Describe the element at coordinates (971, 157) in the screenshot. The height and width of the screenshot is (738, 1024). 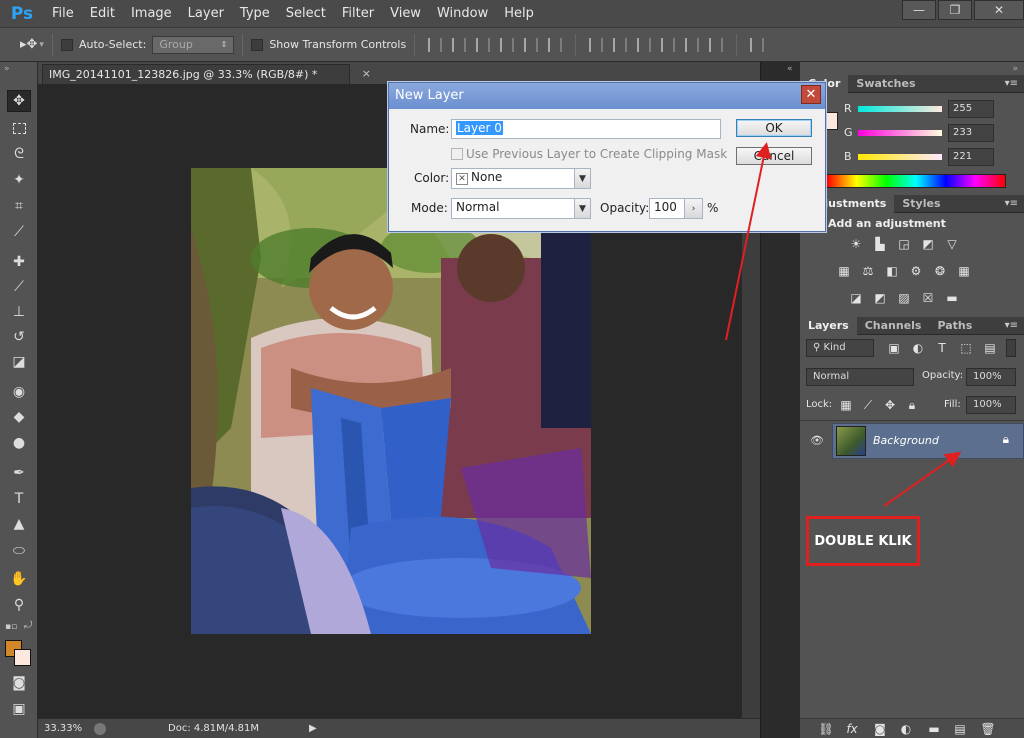
I see `blue-value: 221` at that location.